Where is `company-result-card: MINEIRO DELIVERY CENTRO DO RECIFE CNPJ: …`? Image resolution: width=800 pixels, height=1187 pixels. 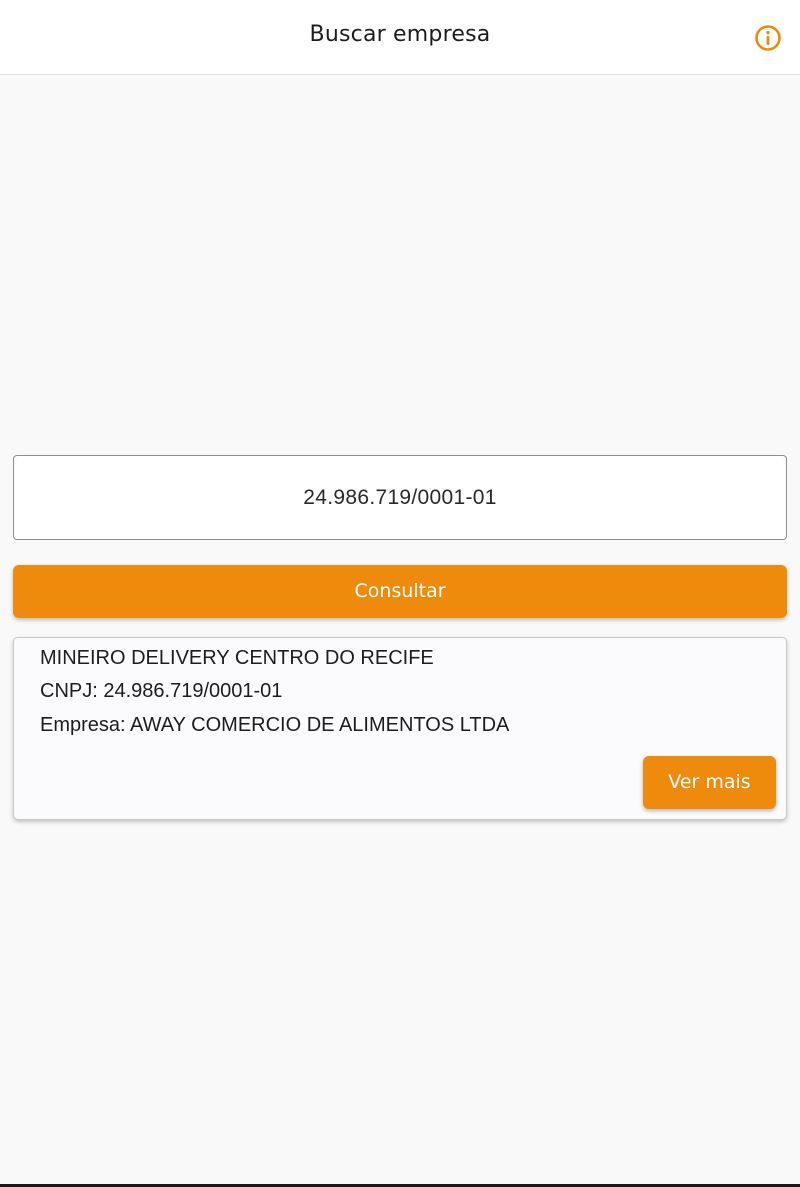
company-result-card: MINEIRO DELIVERY CENTRO DO RECIFE CNPJ: … is located at coordinates (400, 728).